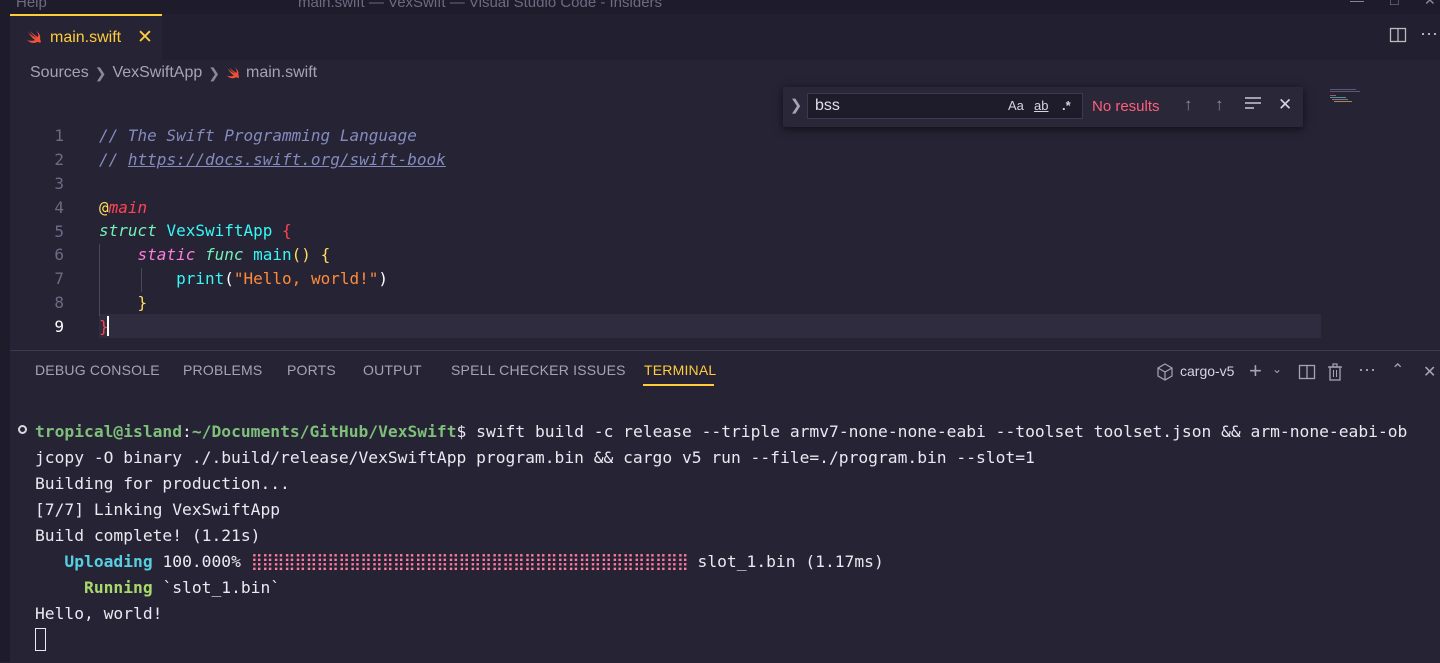 The height and width of the screenshot is (663, 1440). What do you see at coordinates (99, 613) in the screenshot?
I see `terminal-output-line: Hello, world!` at bounding box center [99, 613].